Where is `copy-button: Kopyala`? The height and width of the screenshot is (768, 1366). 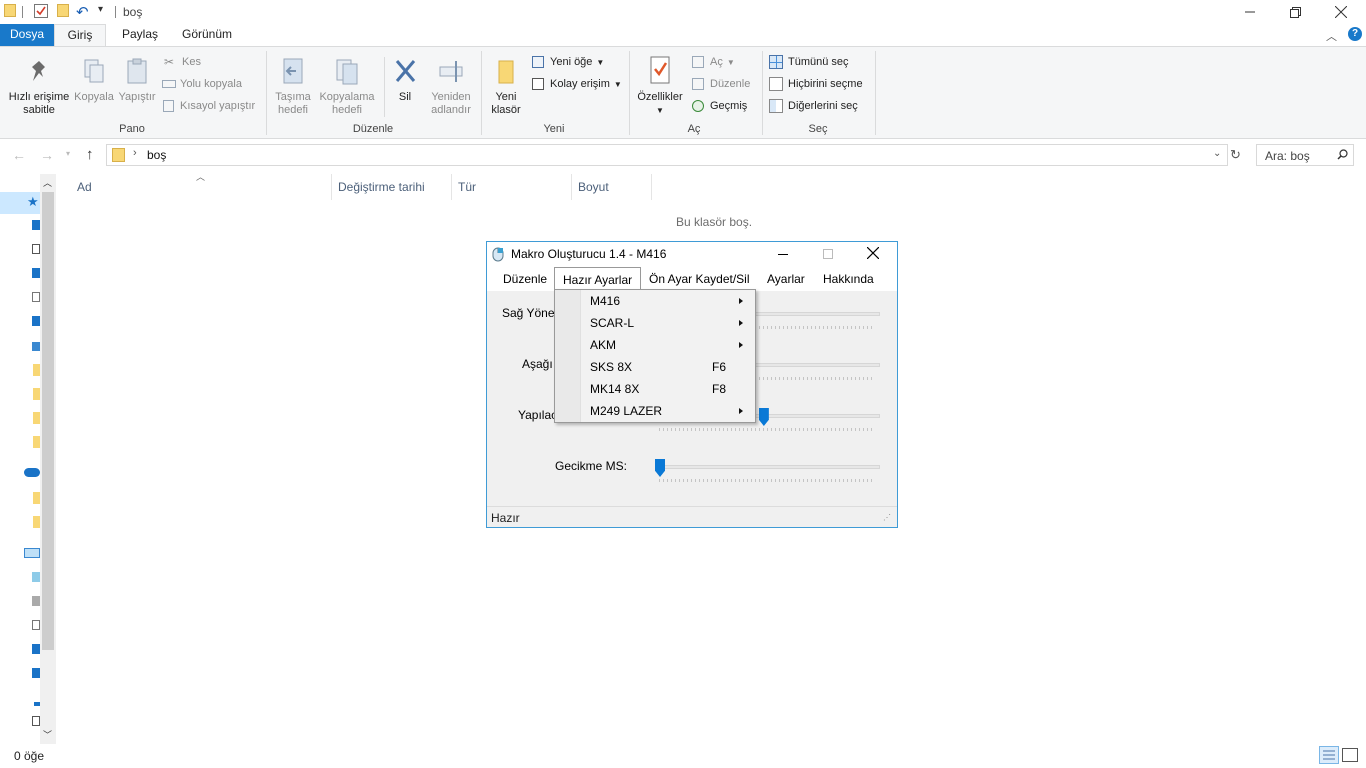
copy-button: Kopyala is located at coordinates (94, 80).